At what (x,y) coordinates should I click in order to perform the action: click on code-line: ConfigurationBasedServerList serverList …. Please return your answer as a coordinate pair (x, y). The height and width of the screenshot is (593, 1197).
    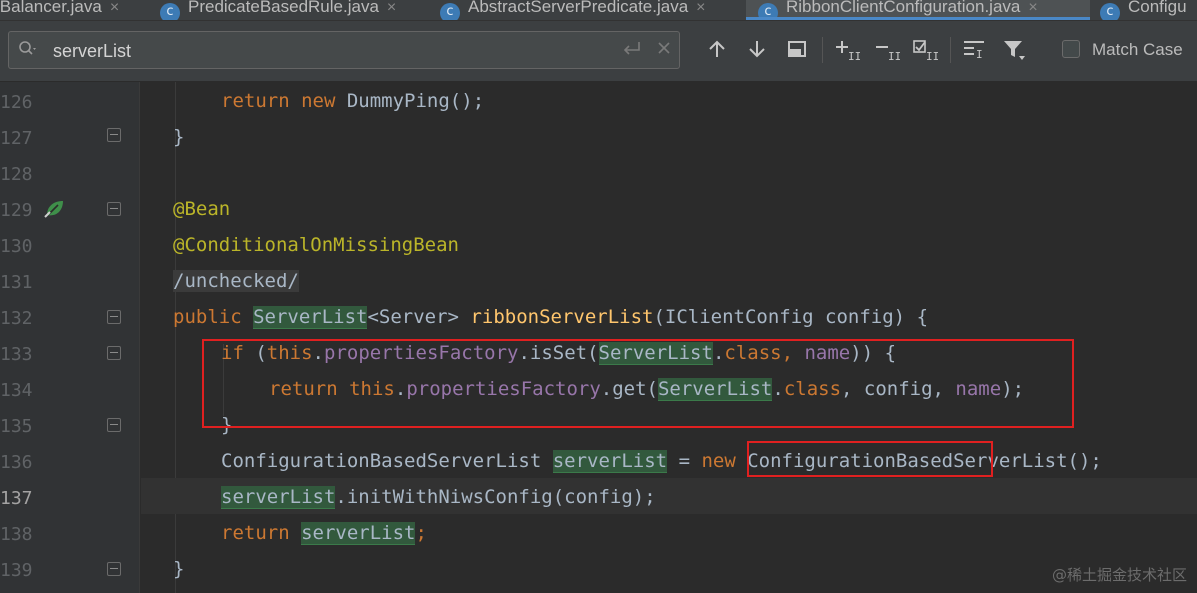
    Looking at the image, I should click on (669, 460).